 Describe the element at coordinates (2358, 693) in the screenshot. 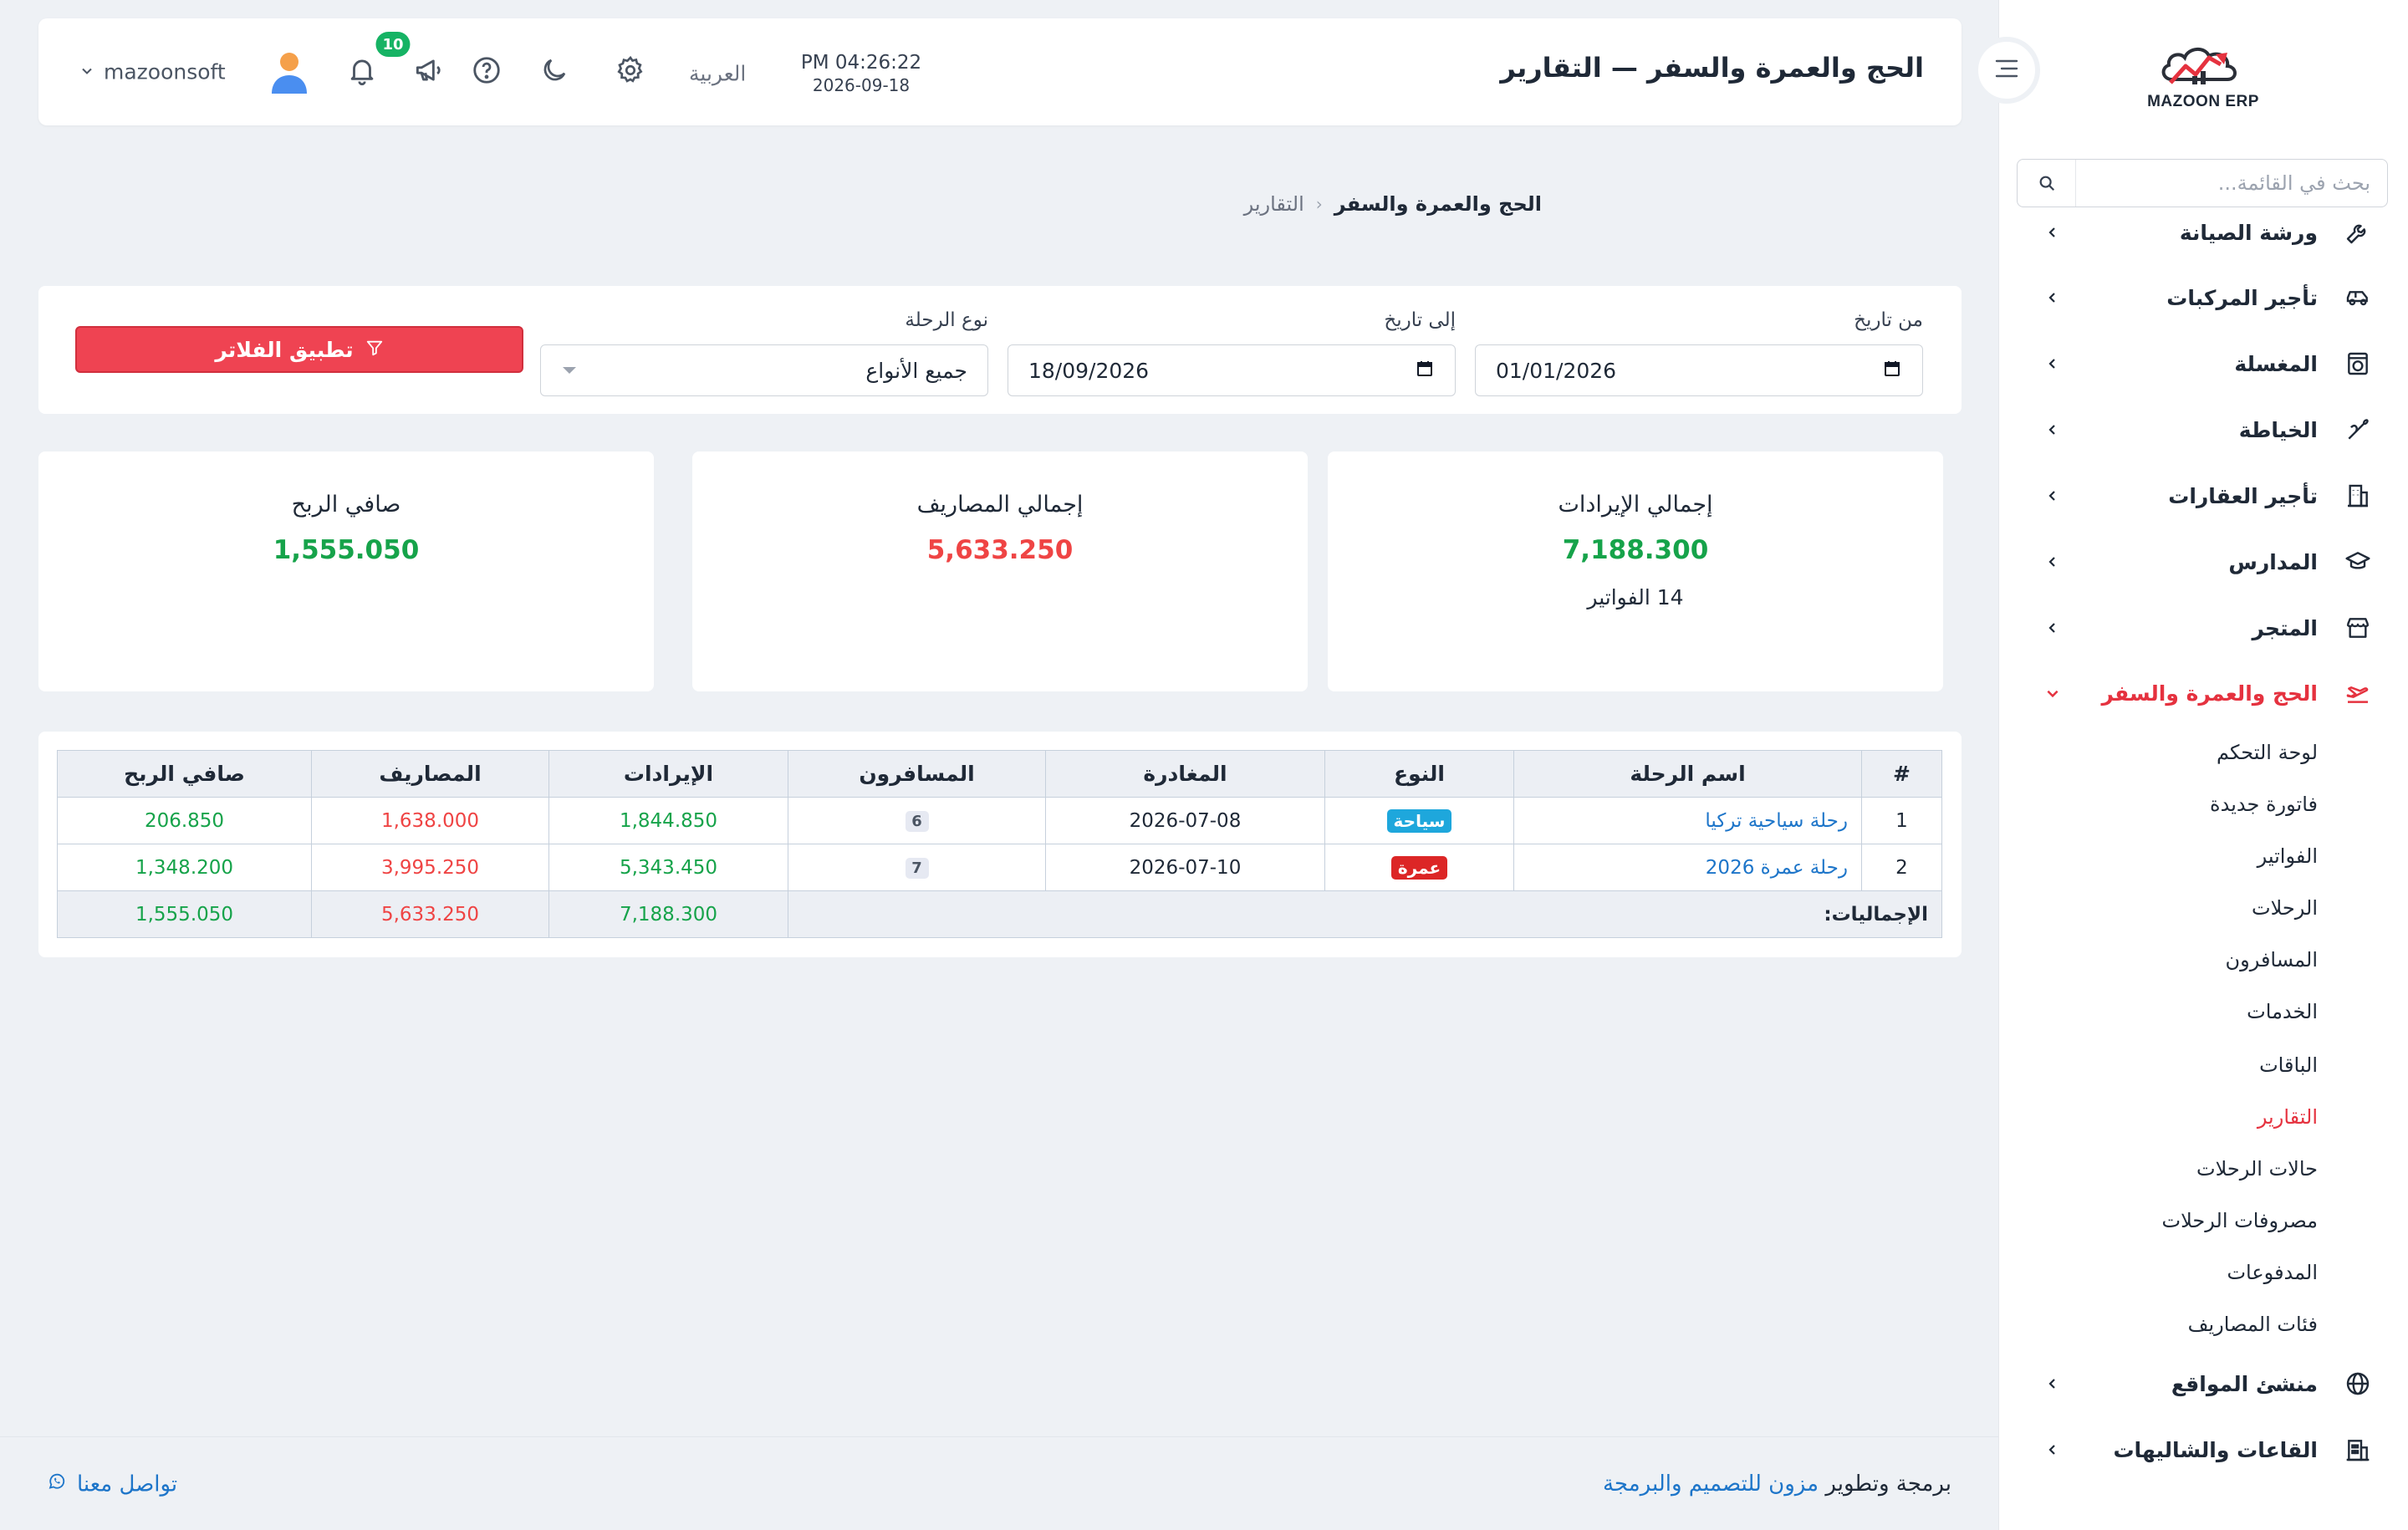

I see `plane-icon` at that location.